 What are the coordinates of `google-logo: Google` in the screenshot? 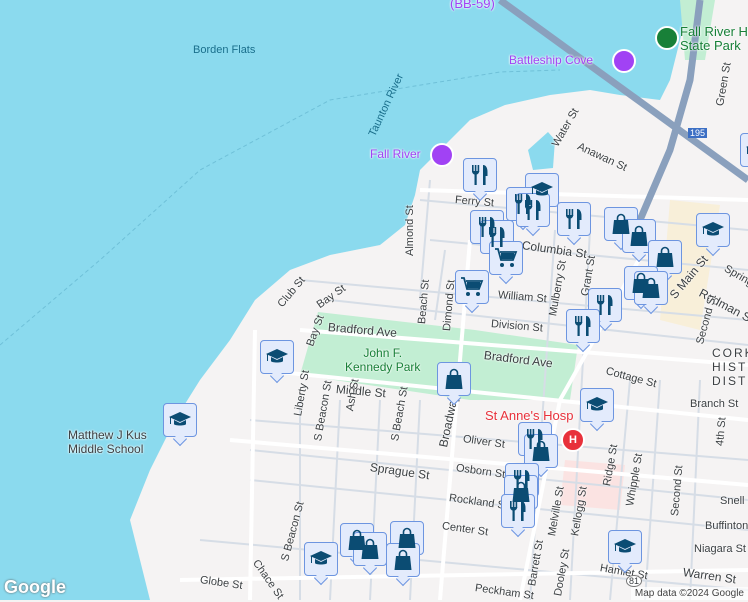 It's located at (35, 587).